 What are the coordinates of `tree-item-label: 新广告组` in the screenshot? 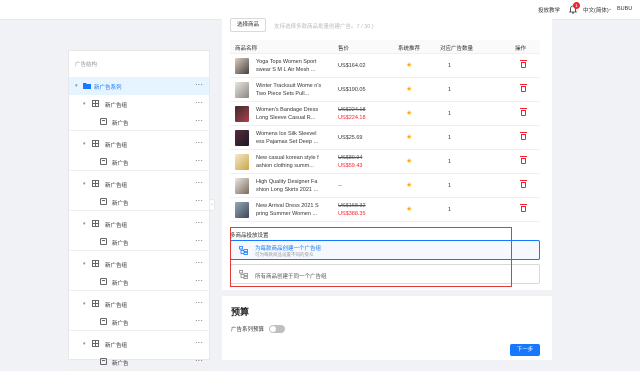 It's located at (116, 346).